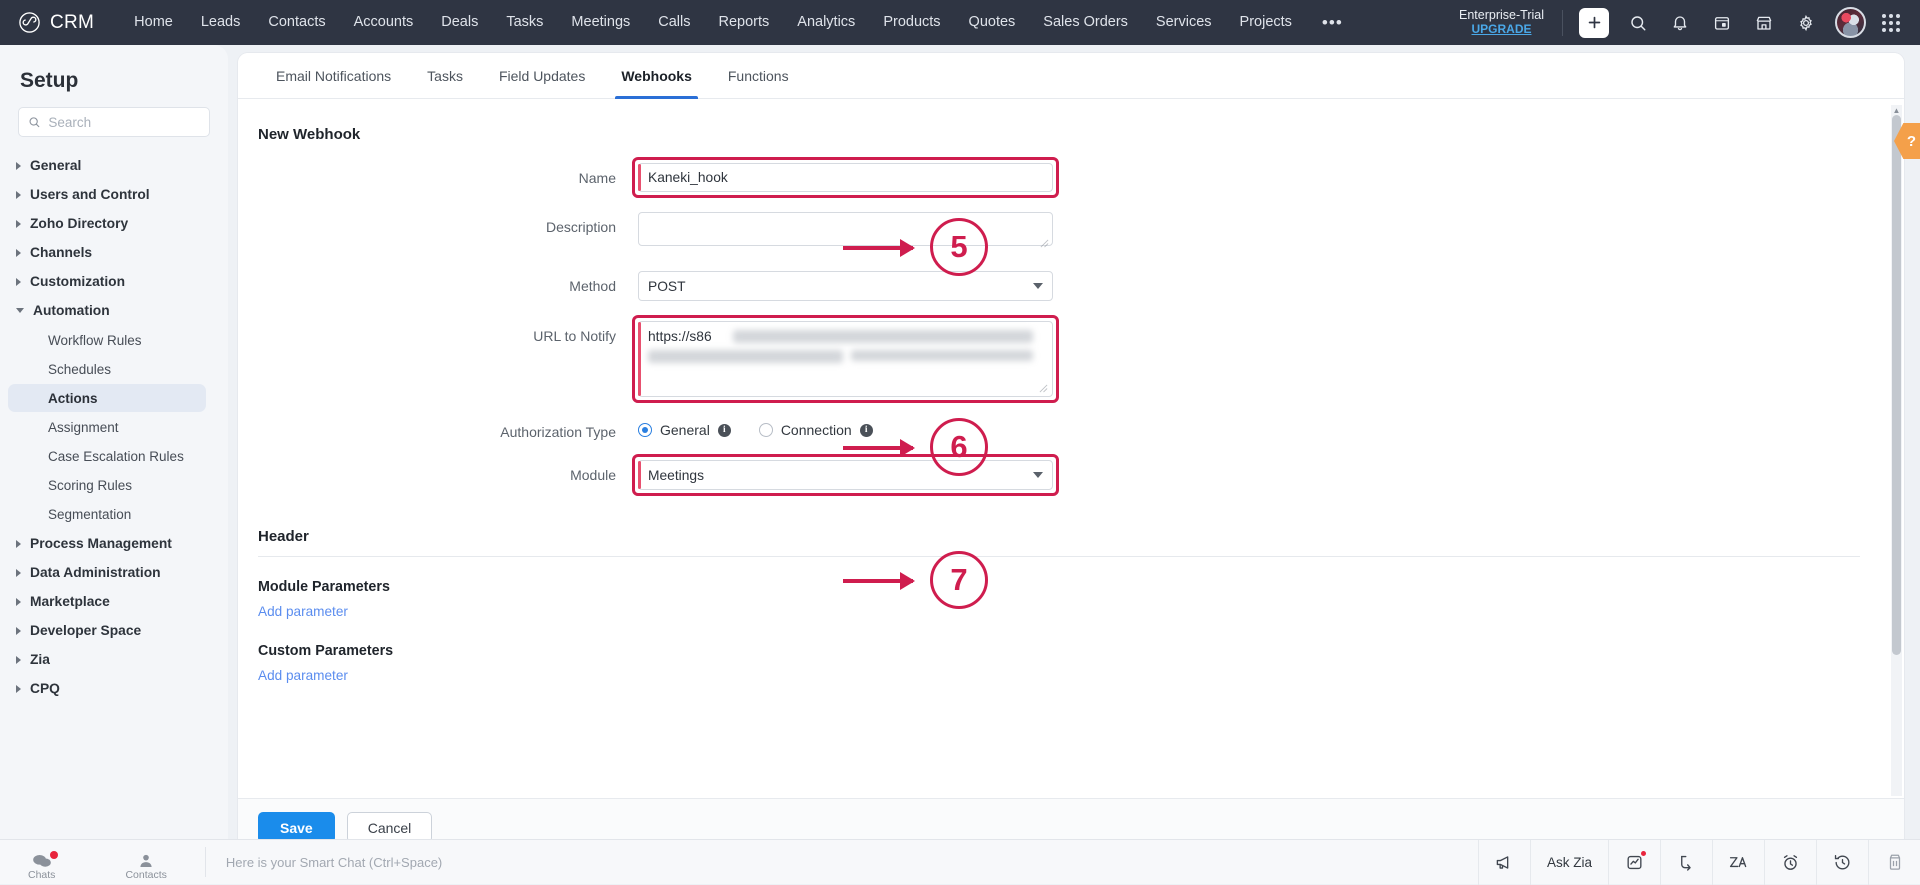 The width and height of the screenshot is (1920, 885). What do you see at coordinates (1509, 22) in the screenshot?
I see `trial-status: Enterprise-Trial UPGRADE` at bounding box center [1509, 22].